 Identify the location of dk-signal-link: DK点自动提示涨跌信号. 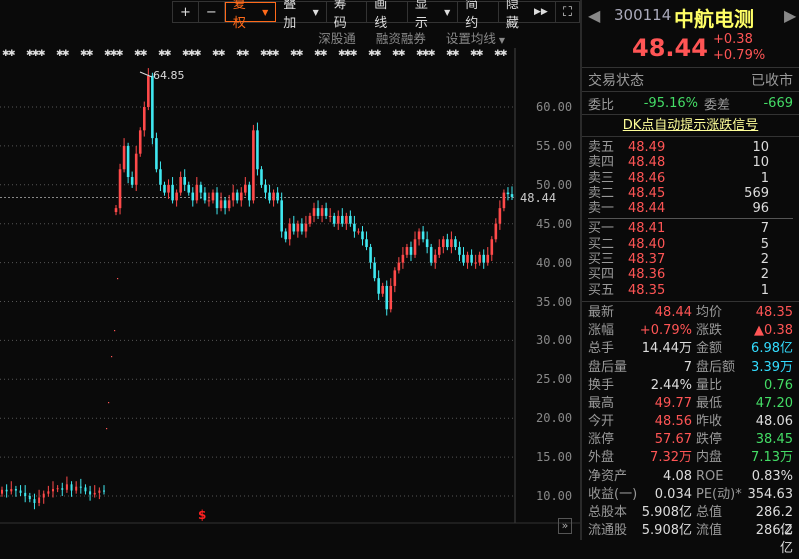
(691, 125).